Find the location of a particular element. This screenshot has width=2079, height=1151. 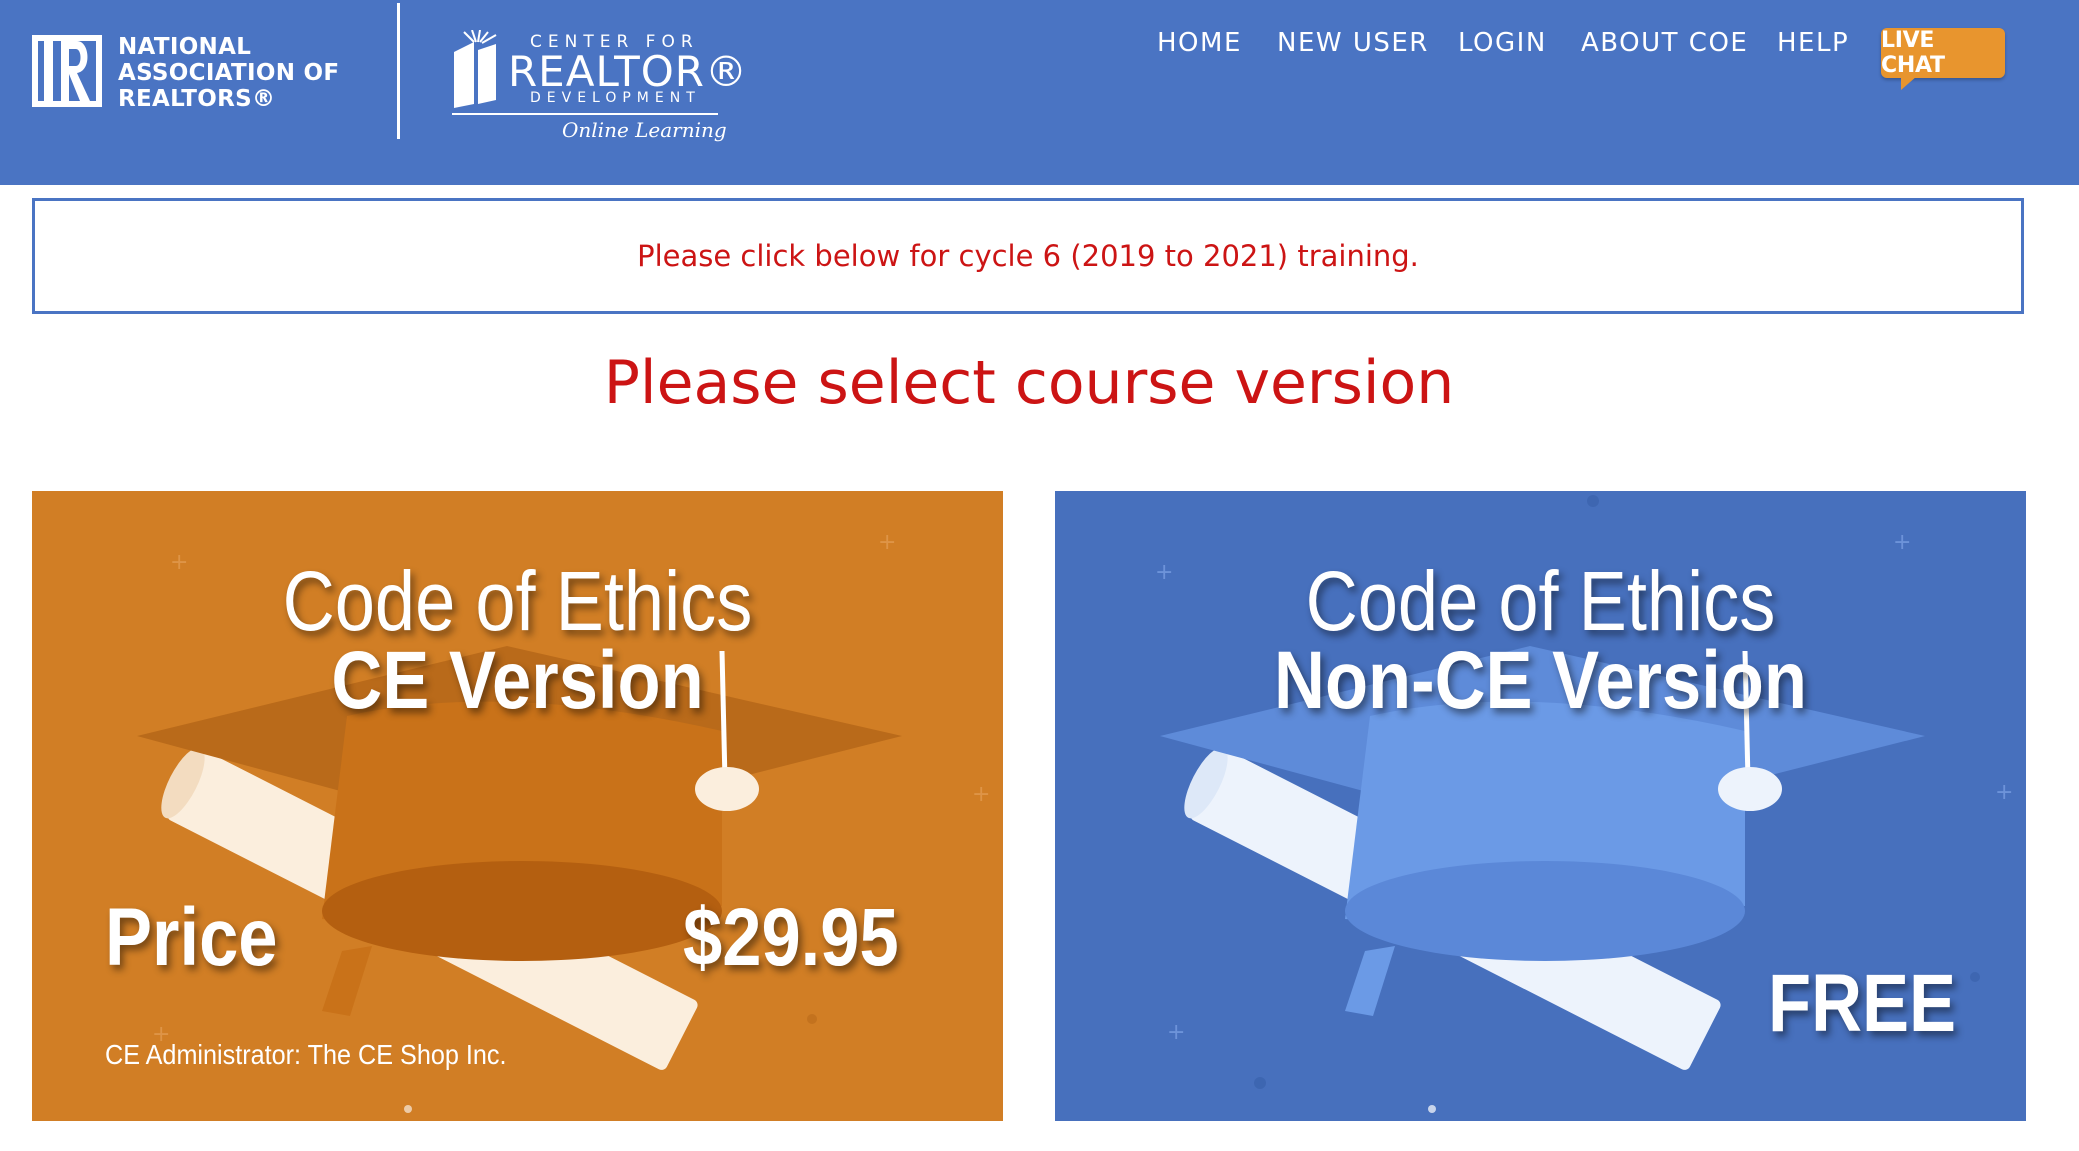

card-title-line2: CE Version is located at coordinates (517, 680).